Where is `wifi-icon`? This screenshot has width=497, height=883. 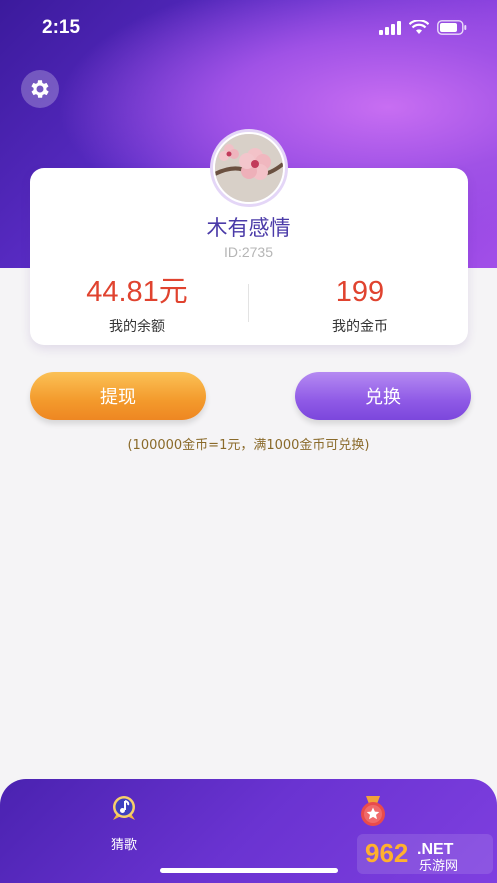 wifi-icon is located at coordinates (419, 27).